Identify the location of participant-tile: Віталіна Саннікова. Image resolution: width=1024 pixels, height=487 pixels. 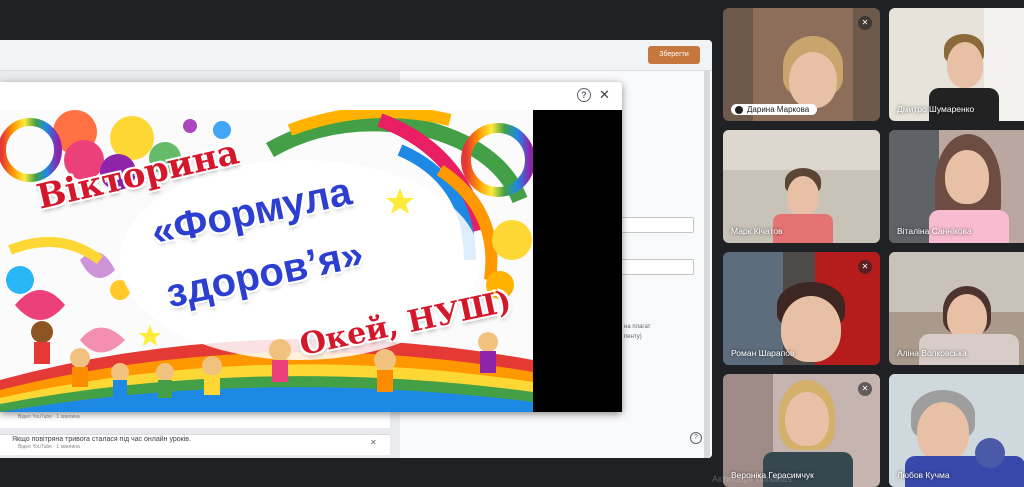
(956, 186).